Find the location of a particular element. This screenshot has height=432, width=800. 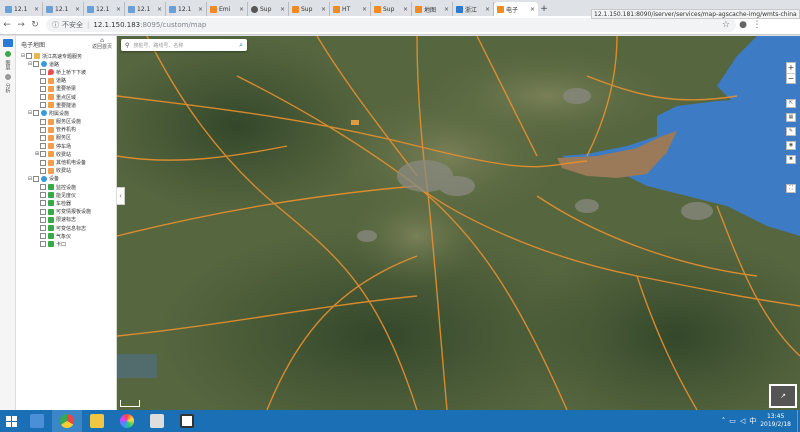

account-icon: ● is located at coordinates (743, 25).